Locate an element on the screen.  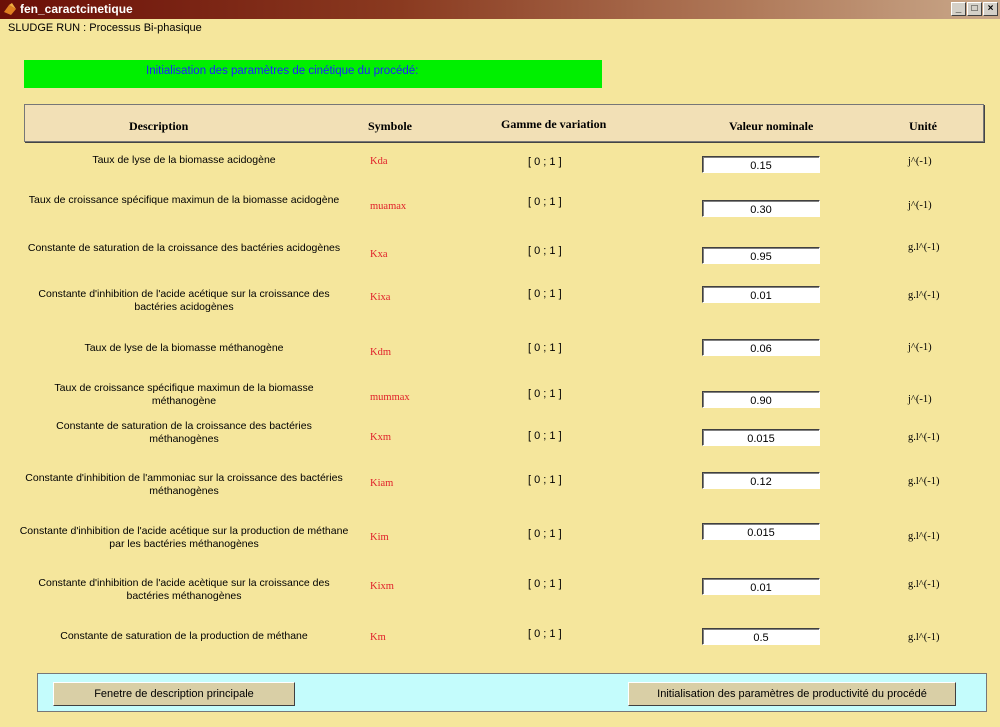
param-value-field: 0.5 is located at coordinates (761, 636).